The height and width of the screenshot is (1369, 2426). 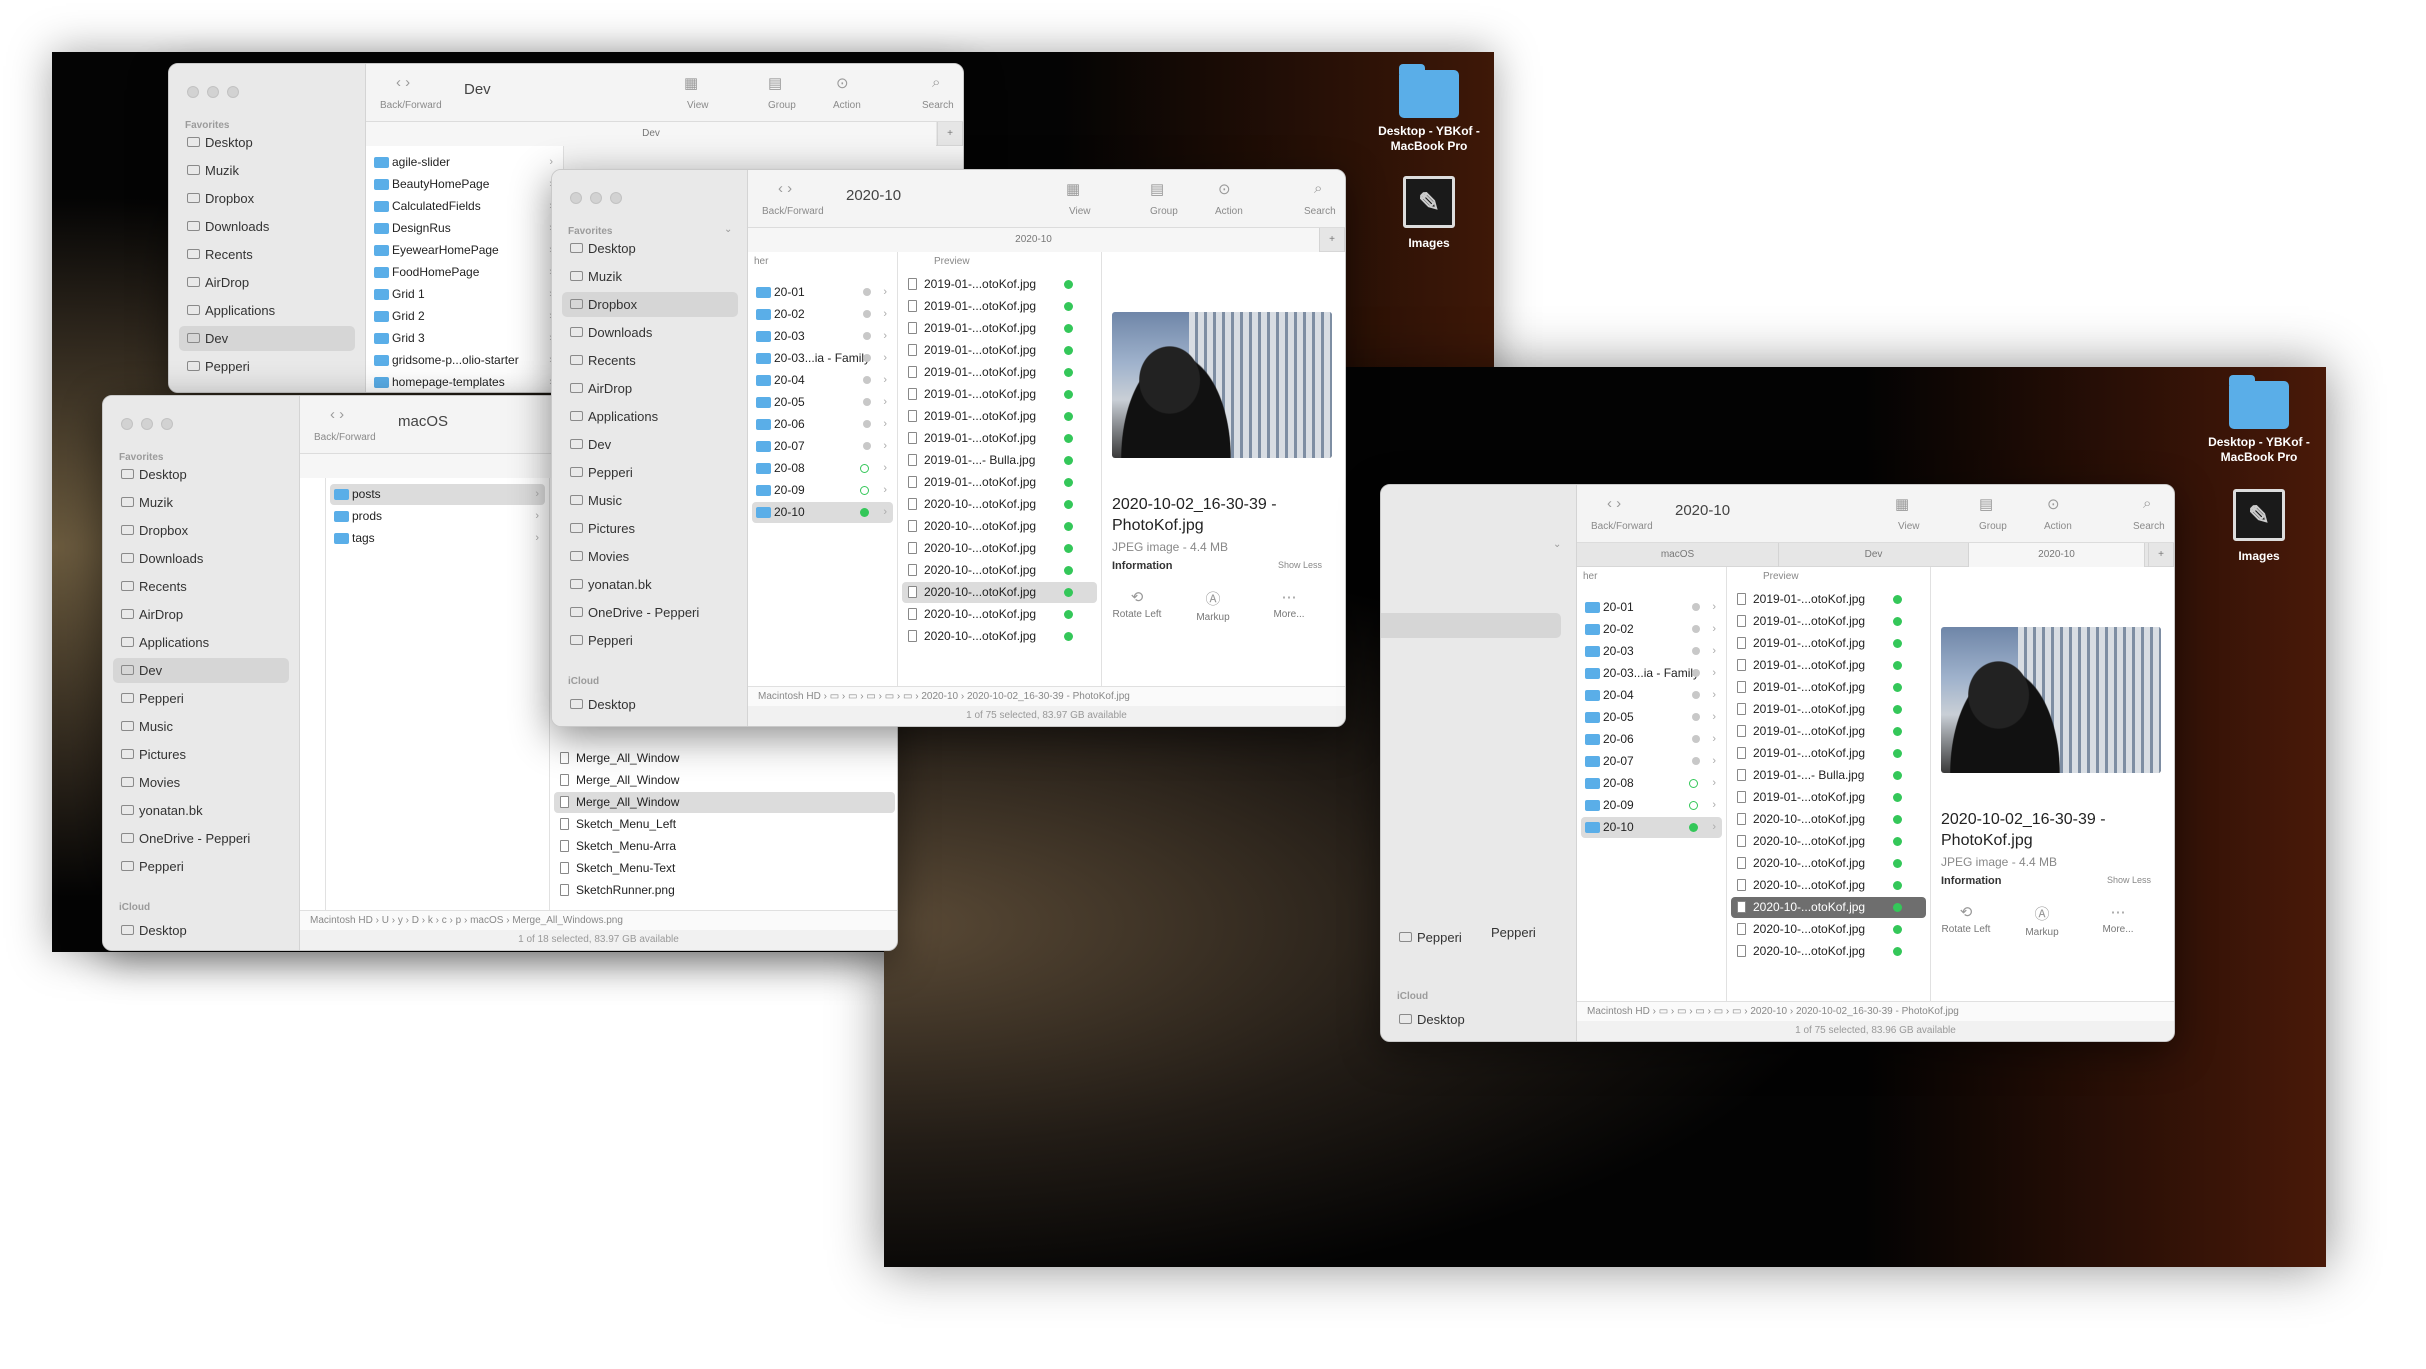 What do you see at coordinates (2259, 420) in the screenshot?
I see `desktop-folder: Desktop - YBKof - MacBook Pro` at bounding box center [2259, 420].